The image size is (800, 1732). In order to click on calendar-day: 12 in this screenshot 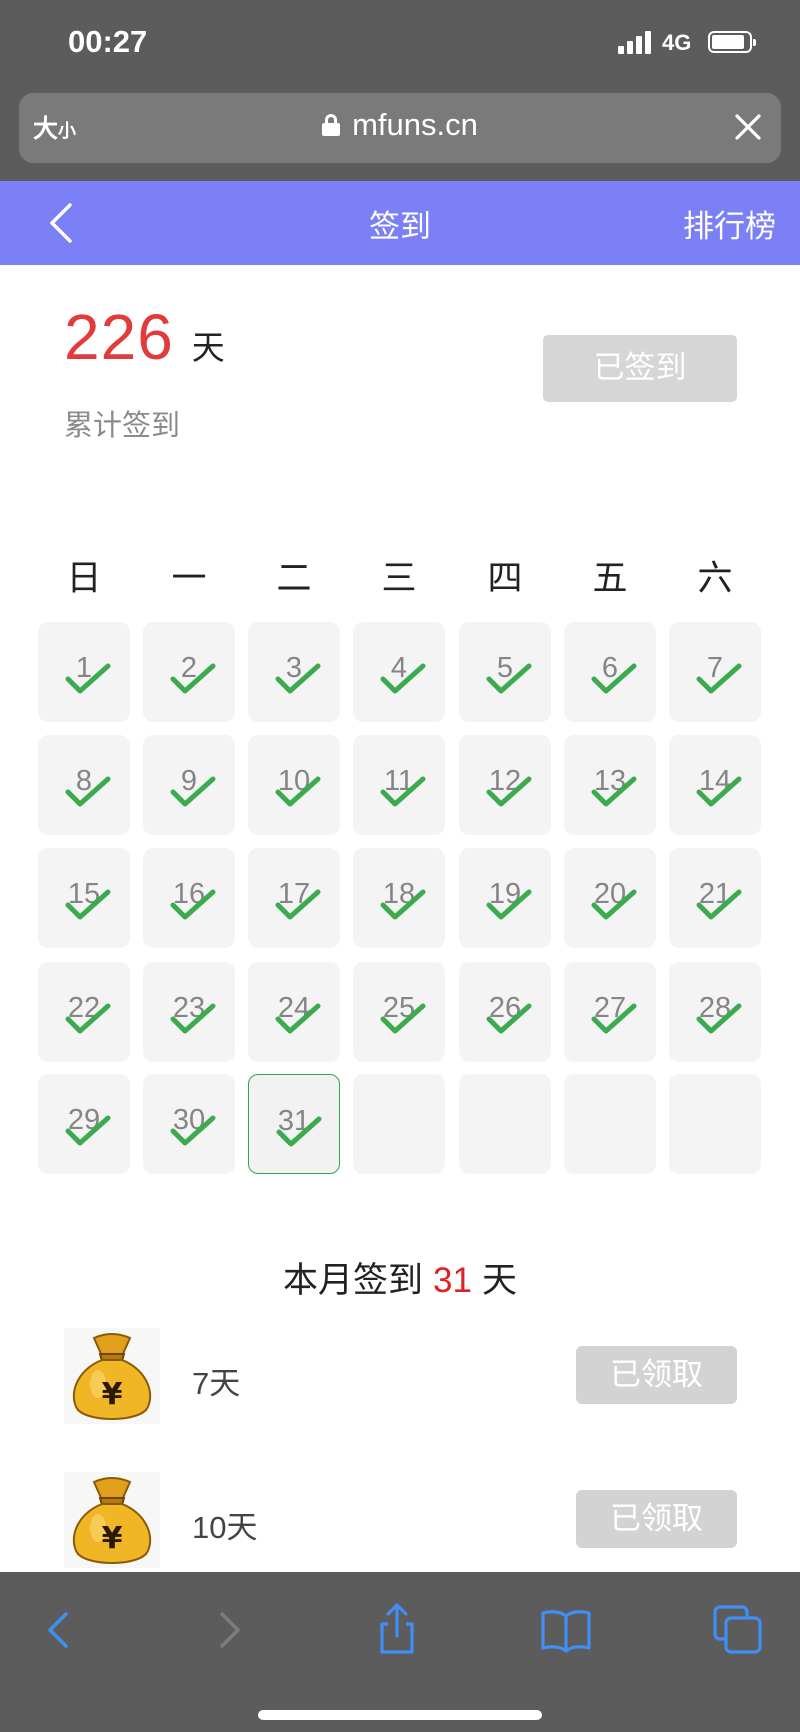, I will do `click(505, 785)`.